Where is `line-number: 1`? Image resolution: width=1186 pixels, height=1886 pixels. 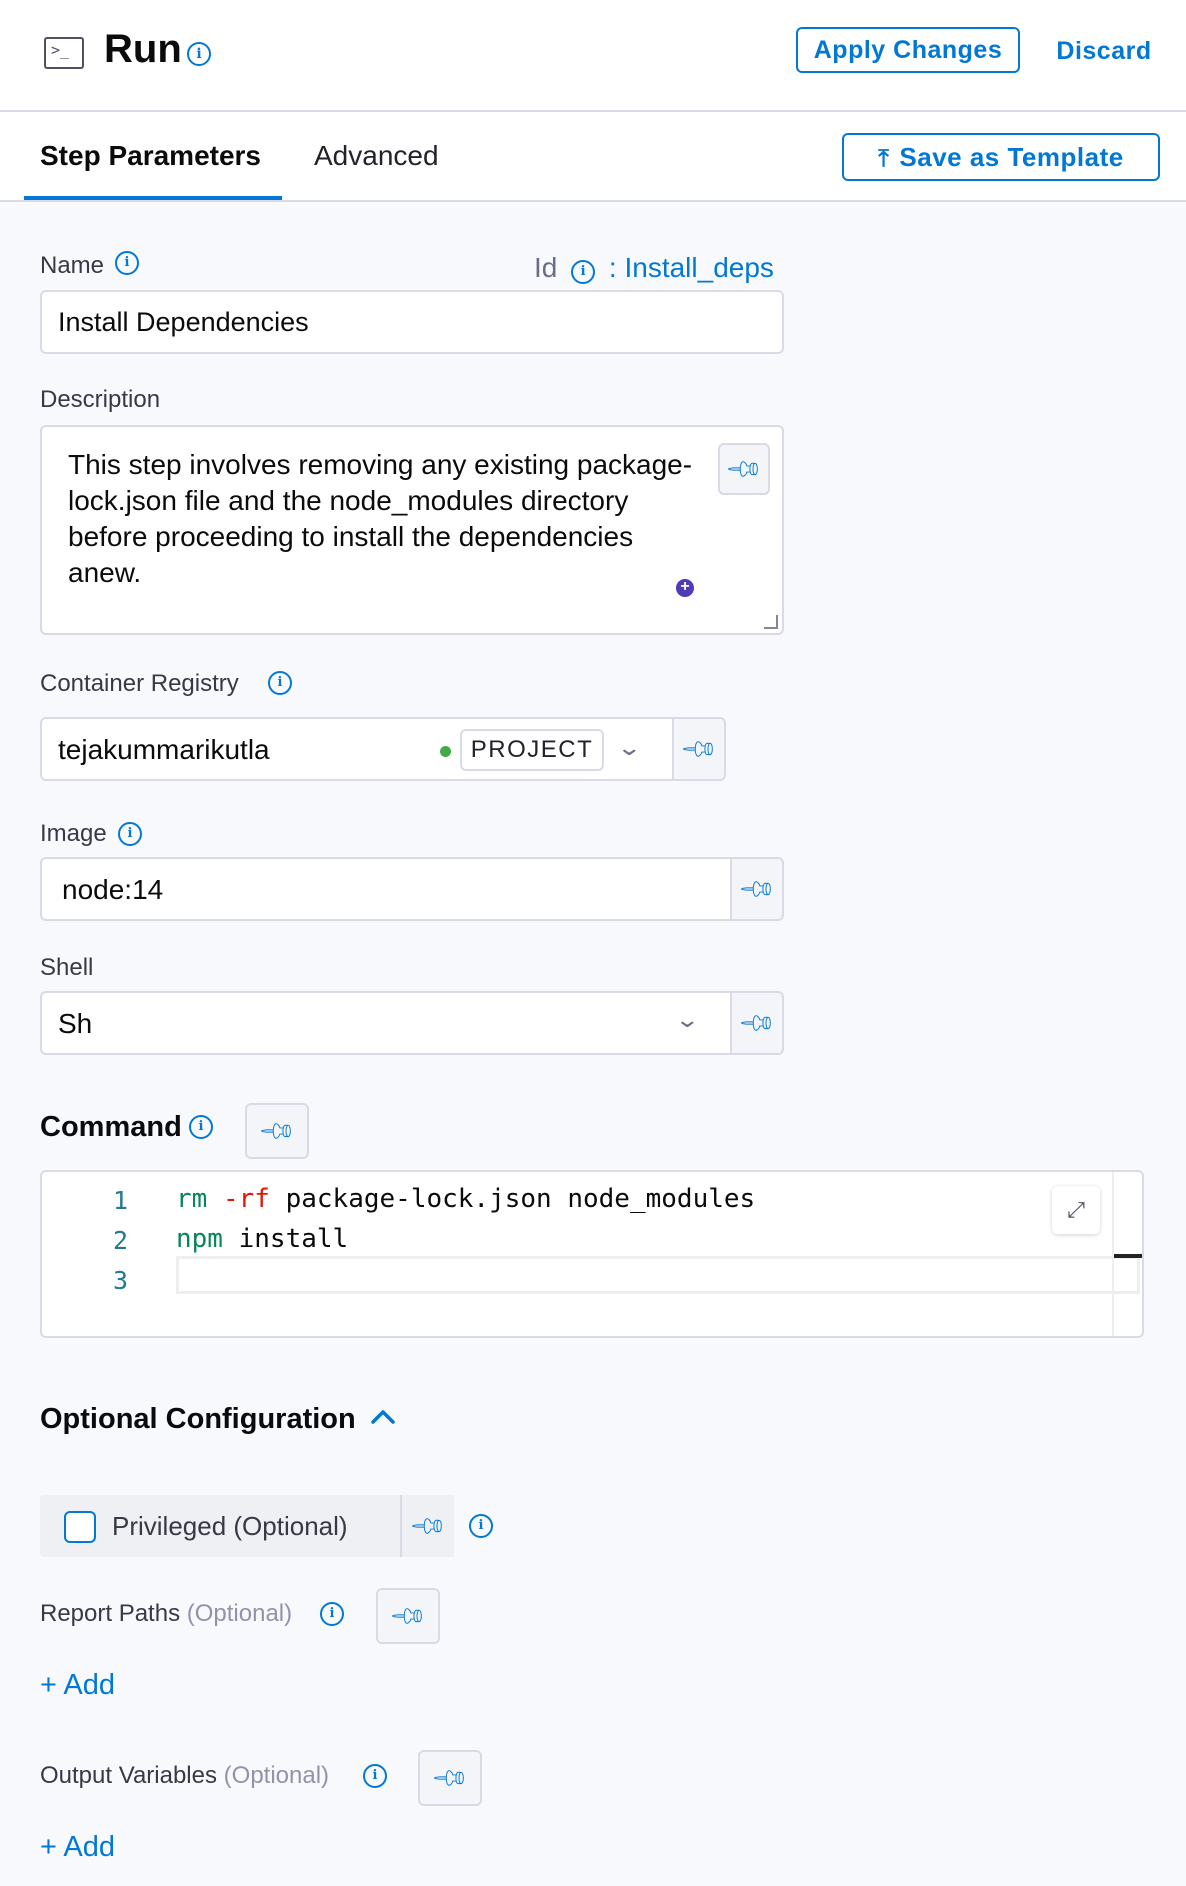
line-number: 1 is located at coordinates (120, 1200).